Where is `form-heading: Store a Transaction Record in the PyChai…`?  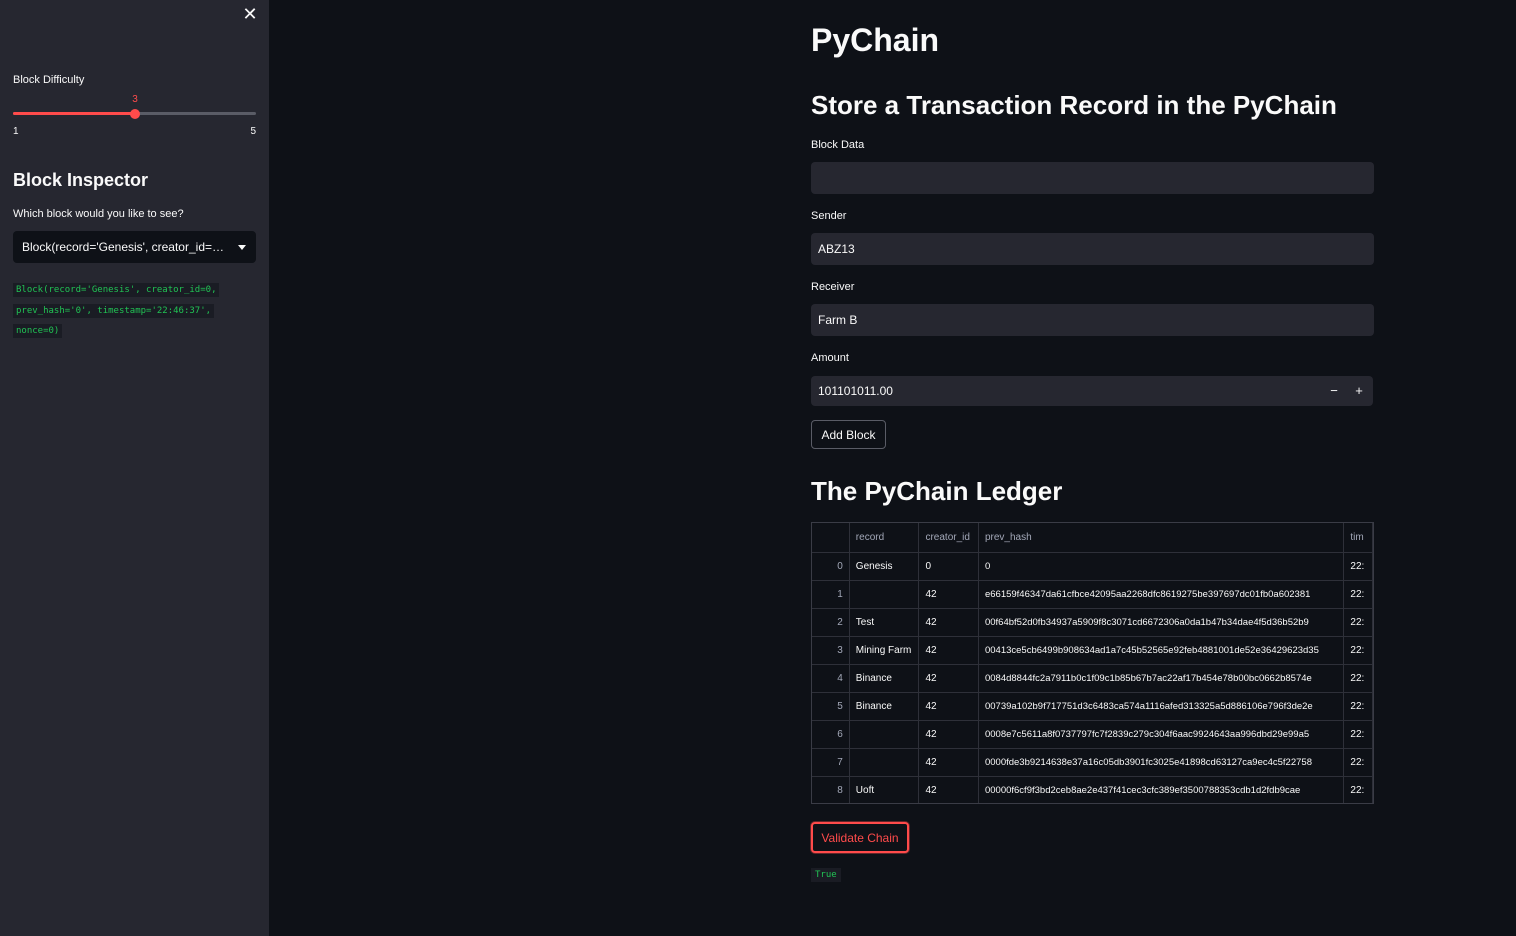 form-heading: Store a Transaction Record in the PyChai… is located at coordinates (1074, 105).